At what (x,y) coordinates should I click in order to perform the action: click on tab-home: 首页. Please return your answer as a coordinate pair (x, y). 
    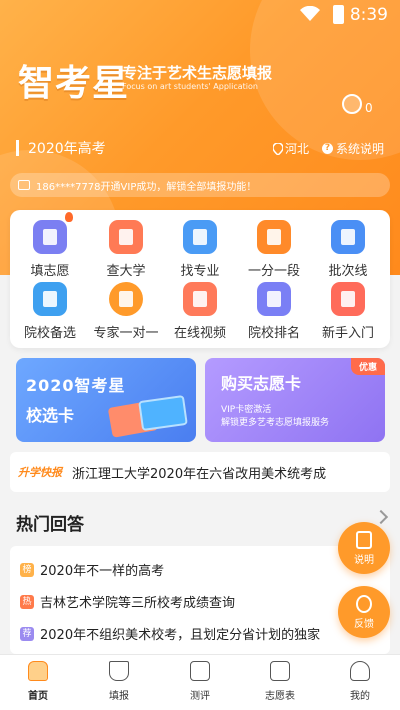
    Looking at the image, I should click on (38, 681).